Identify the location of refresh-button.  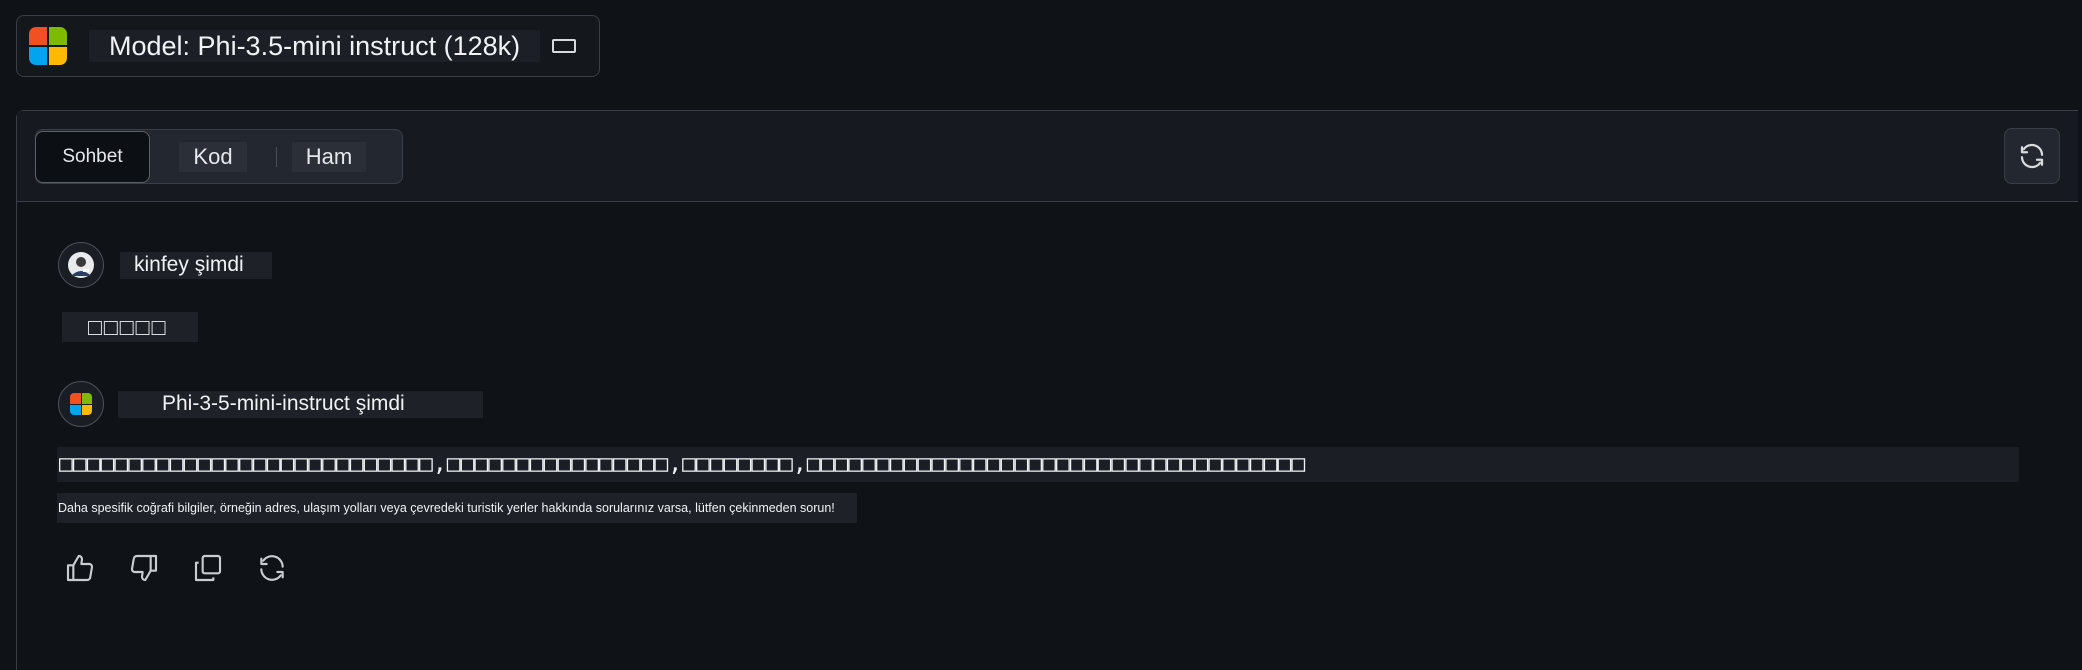
(2032, 156).